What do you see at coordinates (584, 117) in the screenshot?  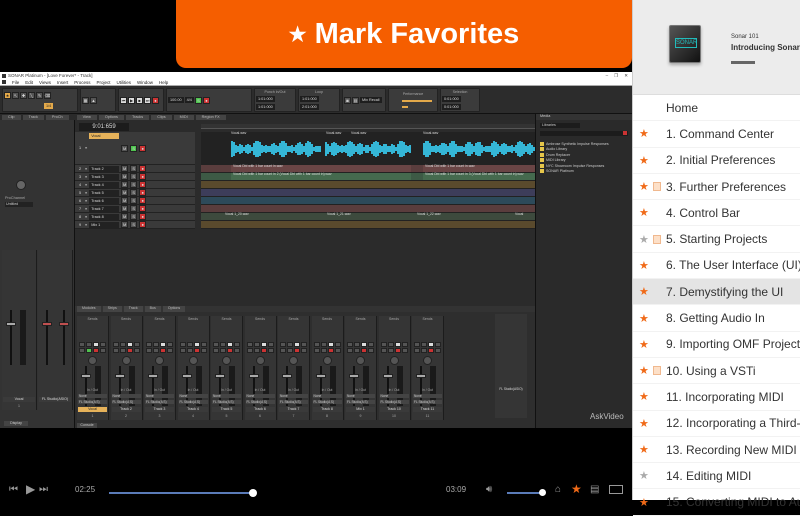 I see `browser-tab-media: Media` at bounding box center [584, 117].